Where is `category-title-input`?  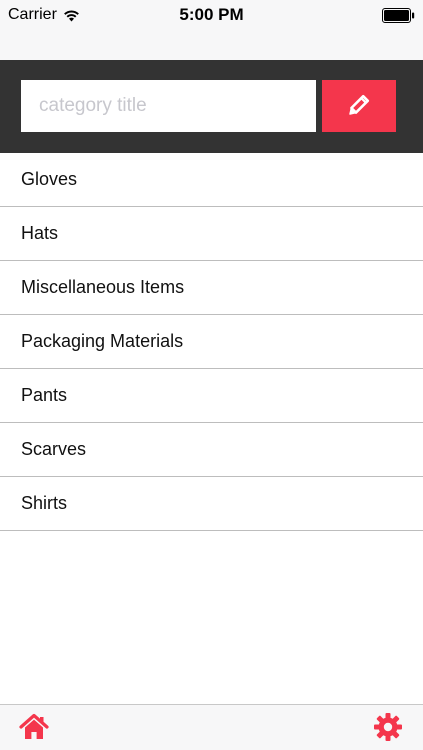
category-title-input is located at coordinates (168, 106).